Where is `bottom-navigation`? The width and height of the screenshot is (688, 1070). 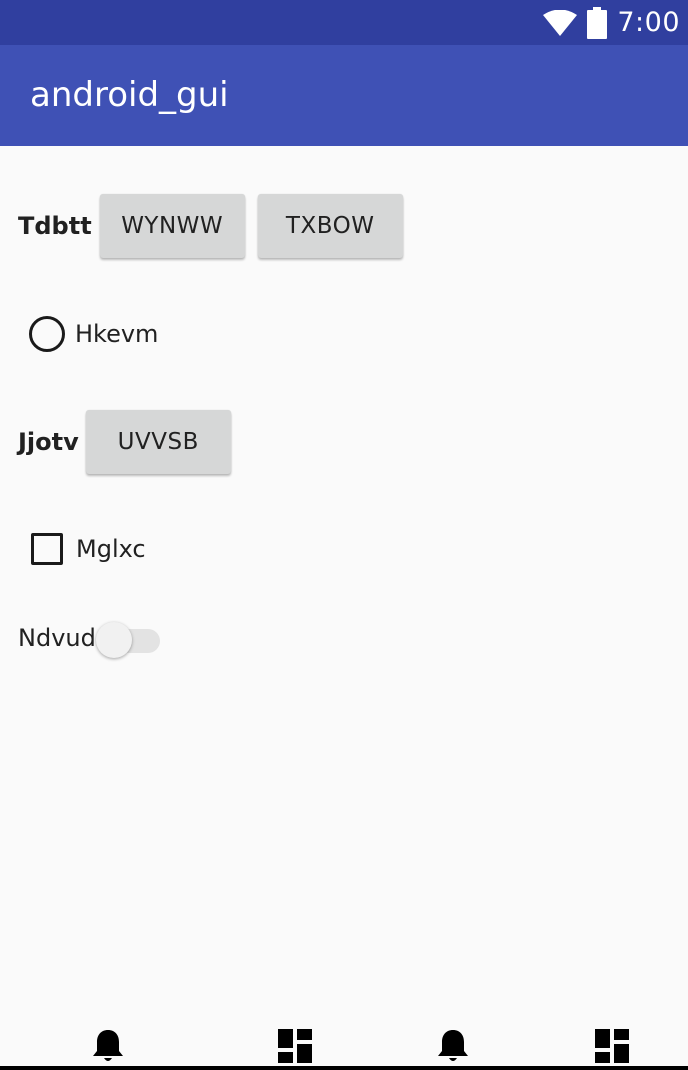 bottom-navigation is located at coordinates (344, 1048).